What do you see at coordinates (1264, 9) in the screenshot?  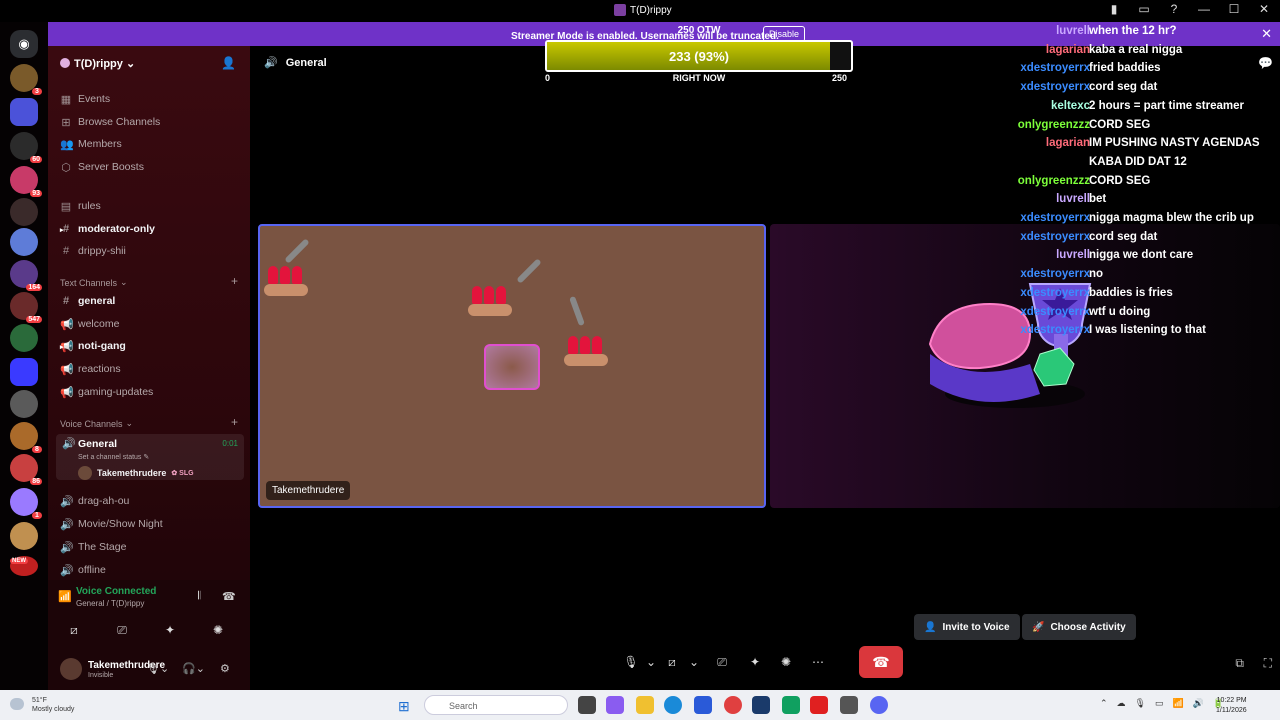 I see `close-window-button: ✕` at bounding box center [1264, 9].